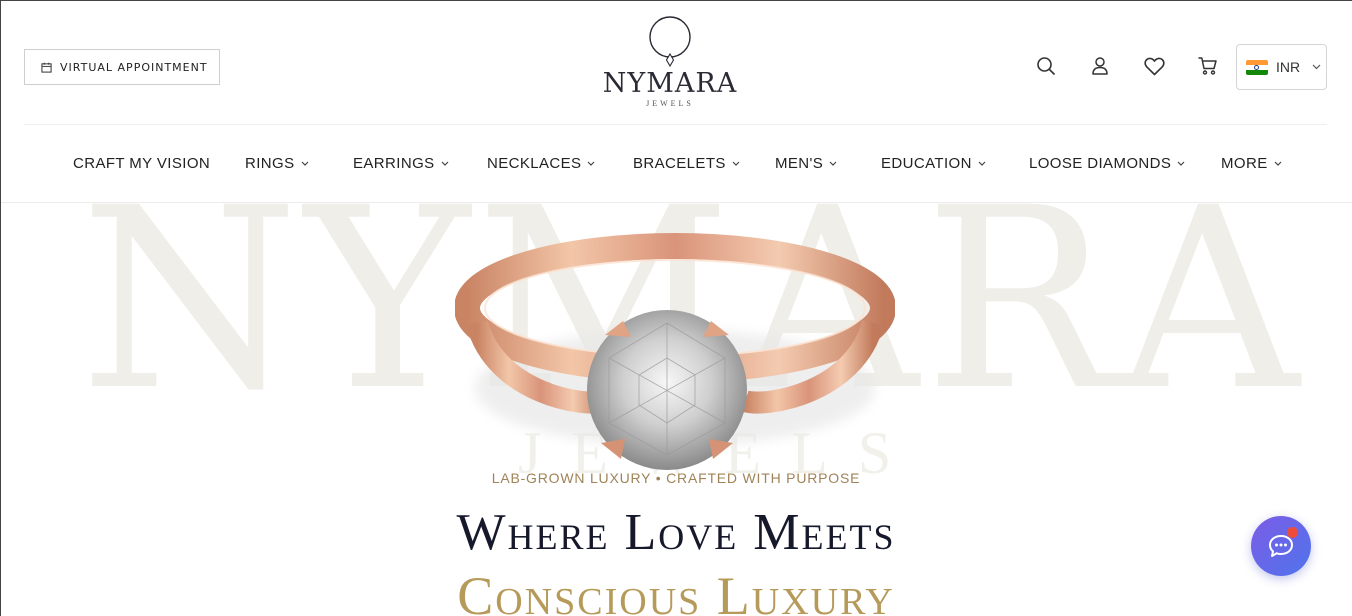 Image resolution: width=1352 pixels, height=616 pixels. I want to click on logo-brand-text: NYMARA, so click(670, 83).